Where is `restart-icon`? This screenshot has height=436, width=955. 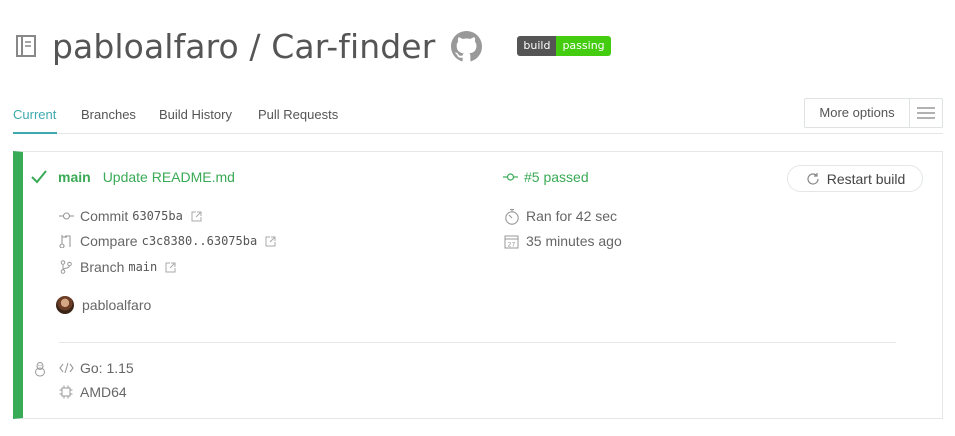
restart-icon is located at coordinates (813, 179).